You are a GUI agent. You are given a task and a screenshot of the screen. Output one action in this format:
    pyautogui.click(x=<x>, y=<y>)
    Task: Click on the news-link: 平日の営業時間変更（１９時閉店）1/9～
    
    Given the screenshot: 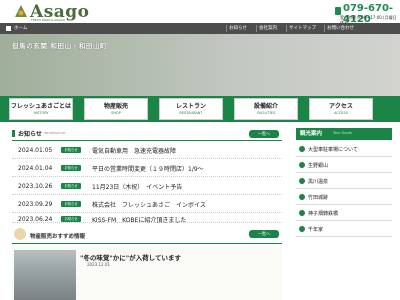 What is the action you would take?
    pyautogui.click(x=148, y=168)
    